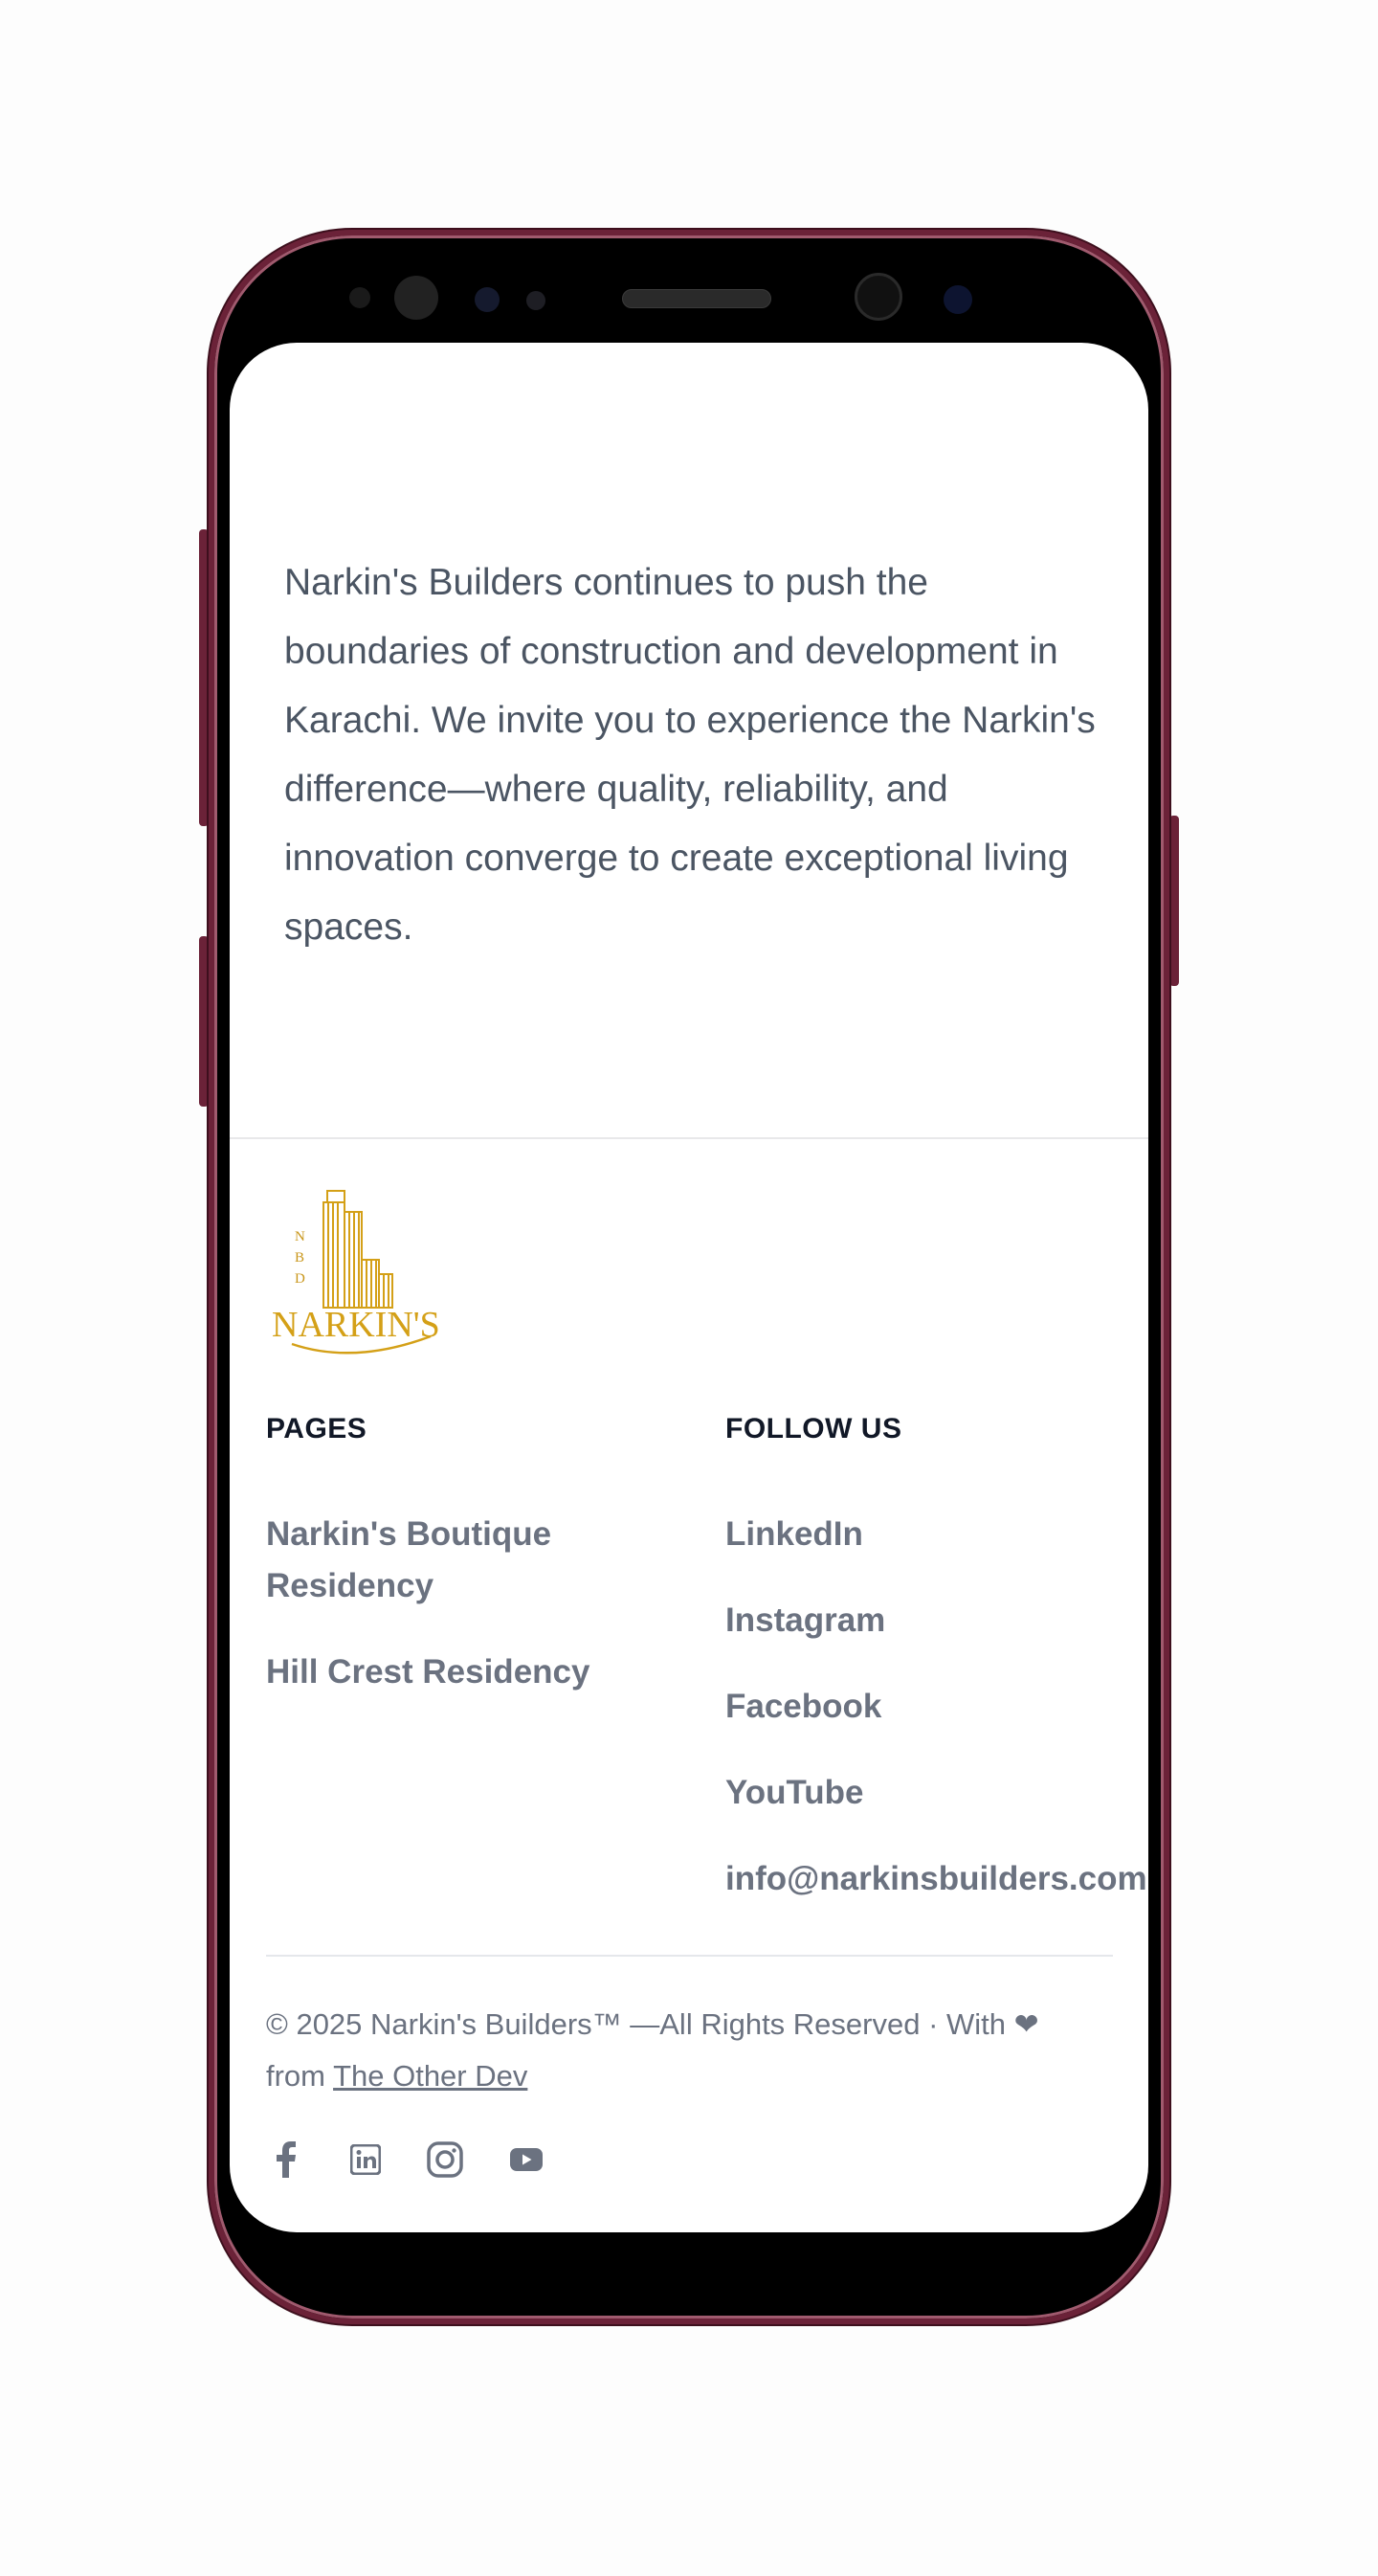 This screenshot has height=2576, width=1378. Describe the element at coordinates (689, 1956) in the screenshot. I see `footer-divider` at that location.